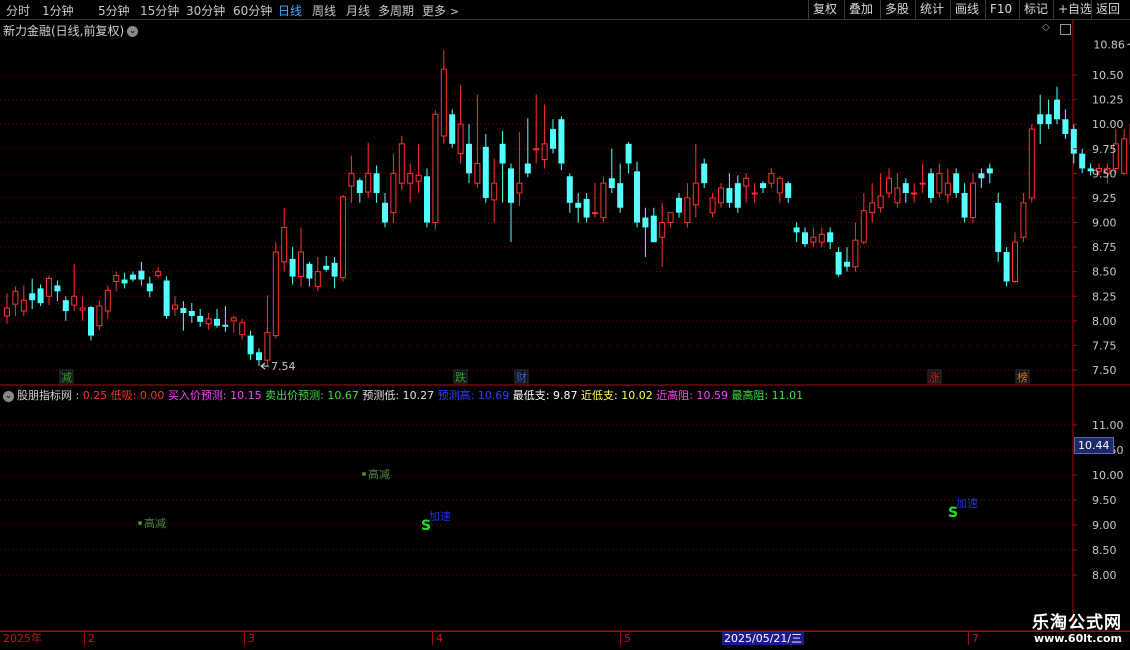 Image resolution: width=1130 pixels, height=650 pixels. I want to click on legend-item: 预测高: 10.69, so click(473, 395).